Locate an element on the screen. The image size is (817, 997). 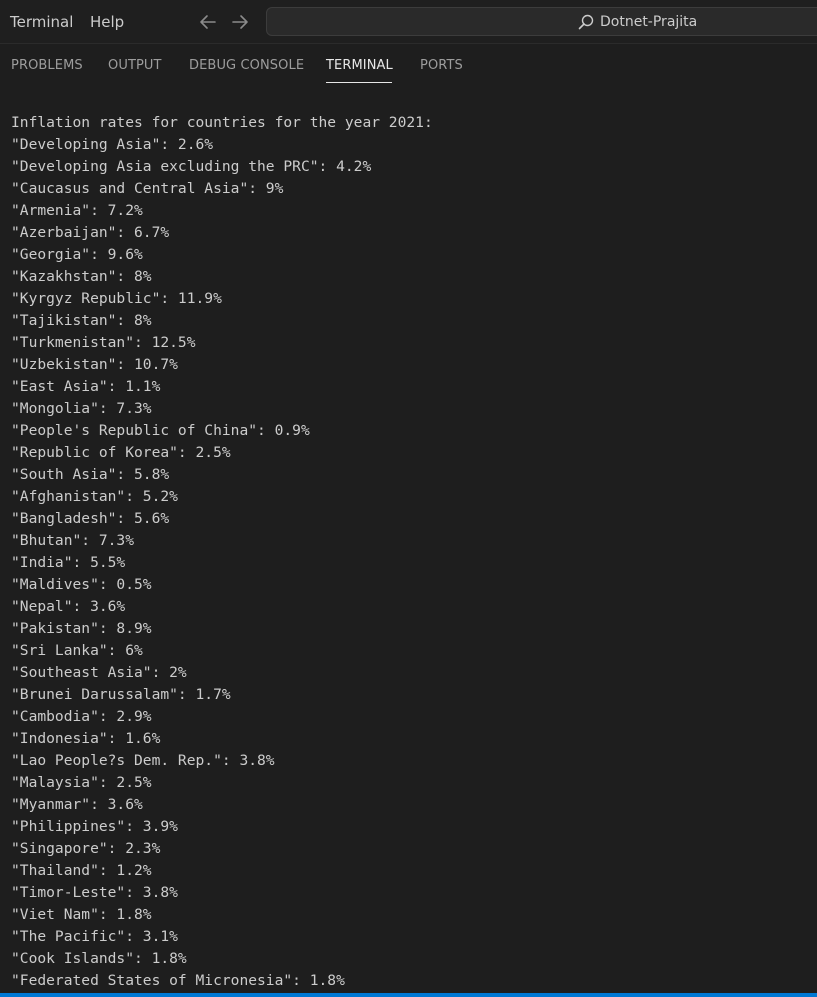
terminal-line: "Kazakhstan": 8% is located at coordinates (81, 276).